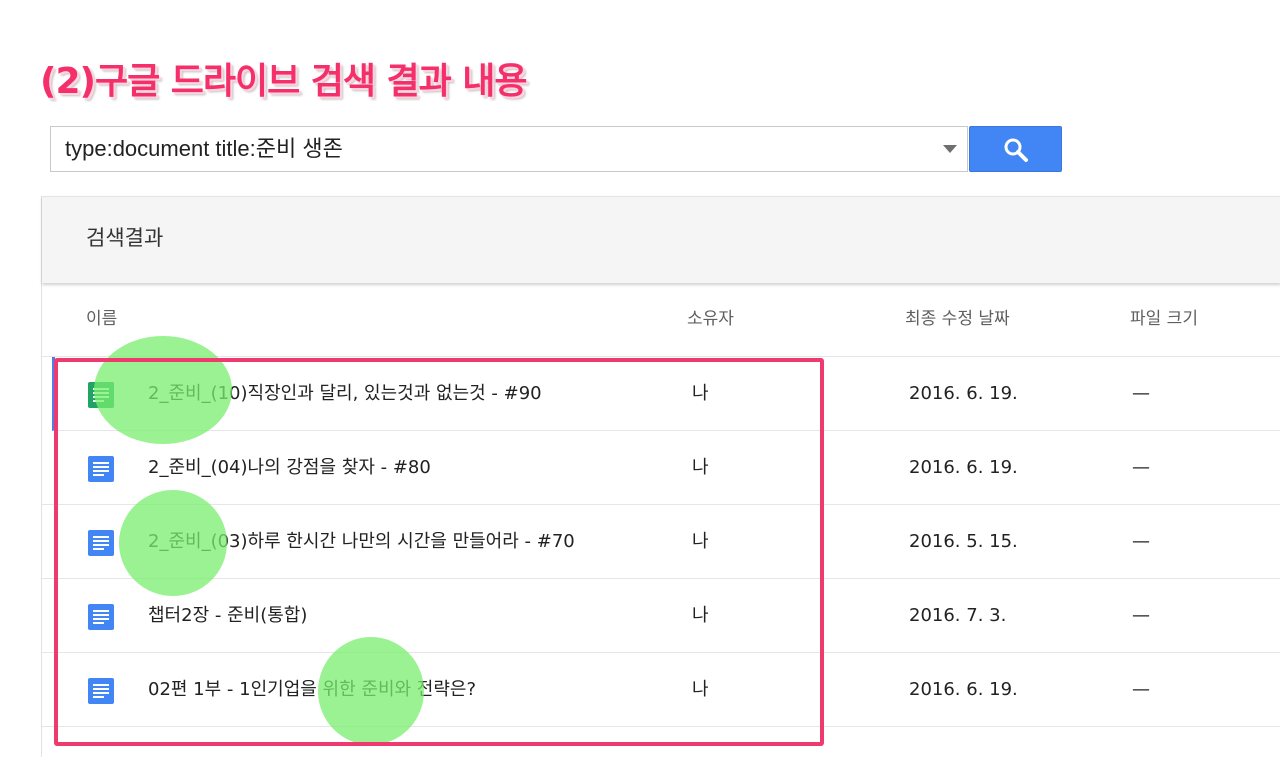 Image resolution: width=1280 pixels, height=757 pixels. What do you see at coordinates (361, 542) in the screenshot?
I see `file-name: 2_준비_(03)하루 한시간 나만의 시간을 만들어라 - #70` at bounding box center [361, 542].